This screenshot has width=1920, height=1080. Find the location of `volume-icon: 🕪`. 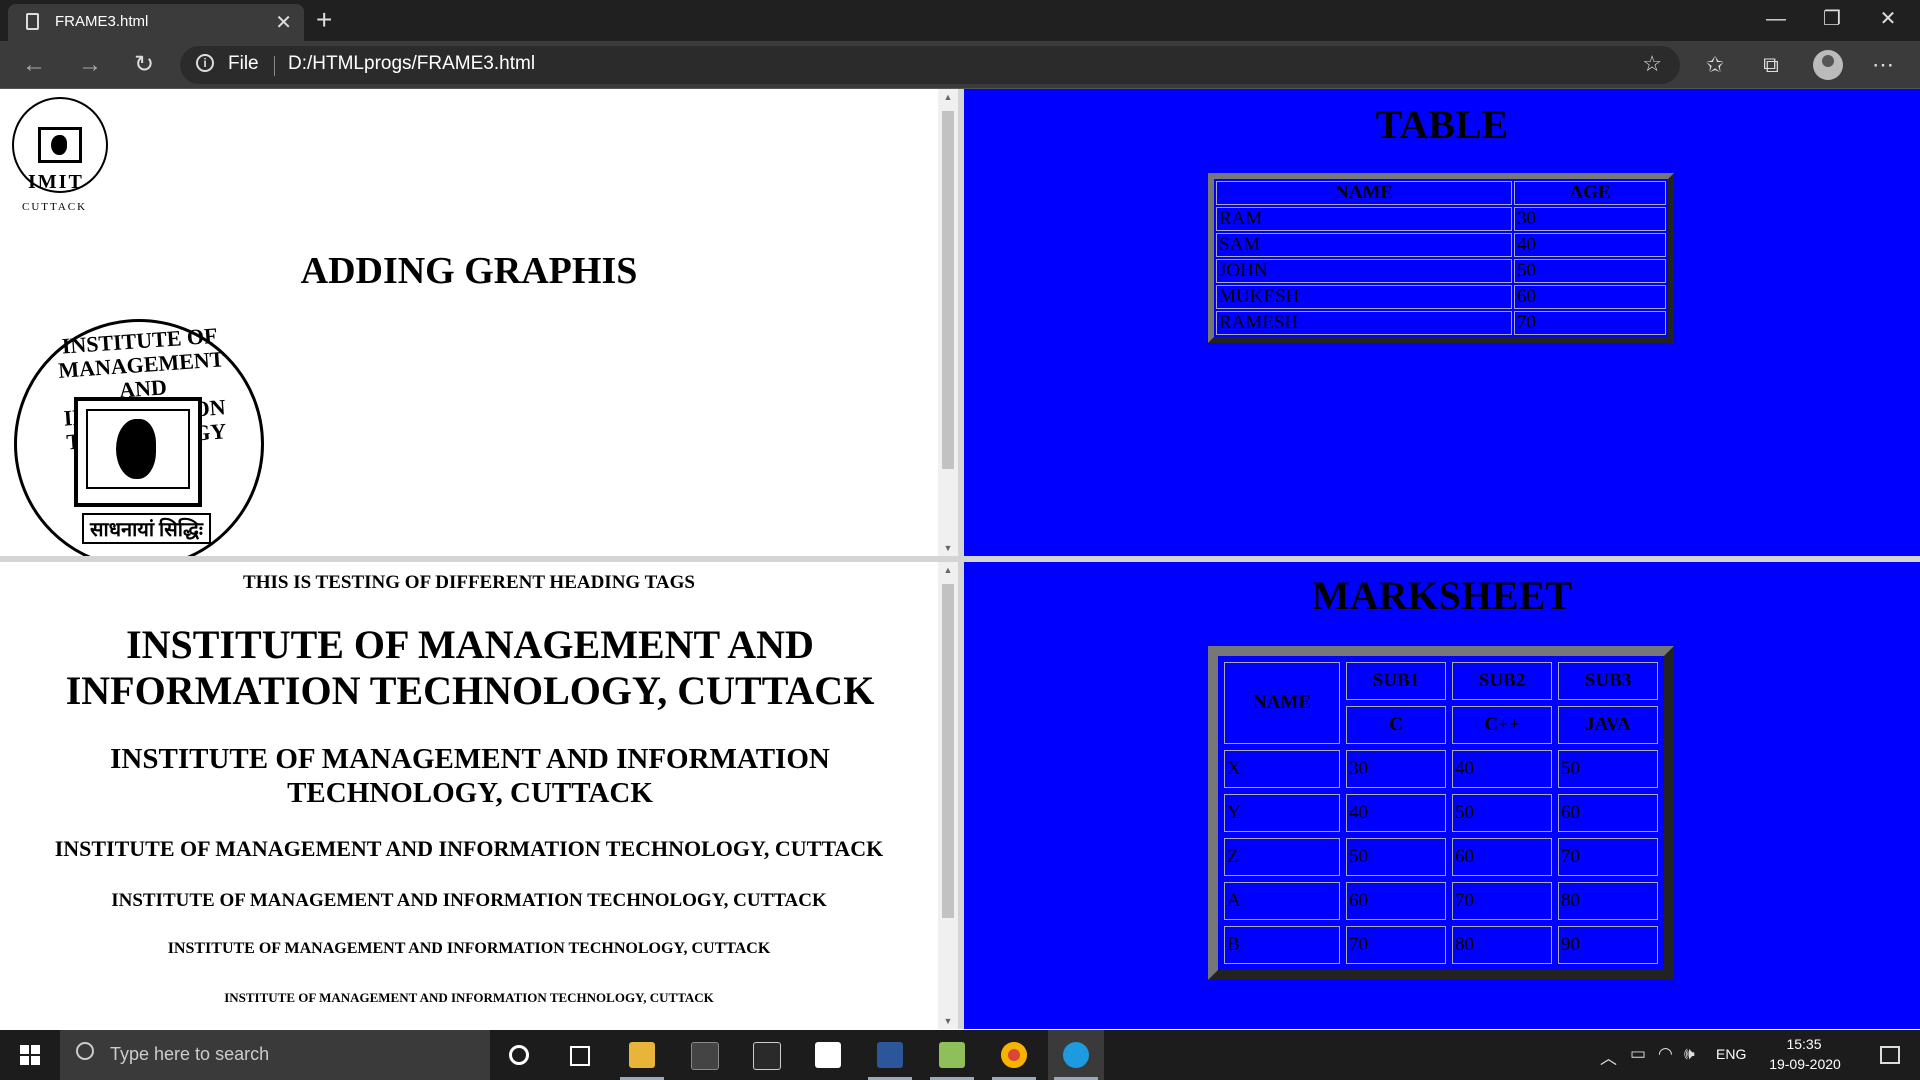

volume-icon: 🕪 is located at coordinates (1689, 1054).